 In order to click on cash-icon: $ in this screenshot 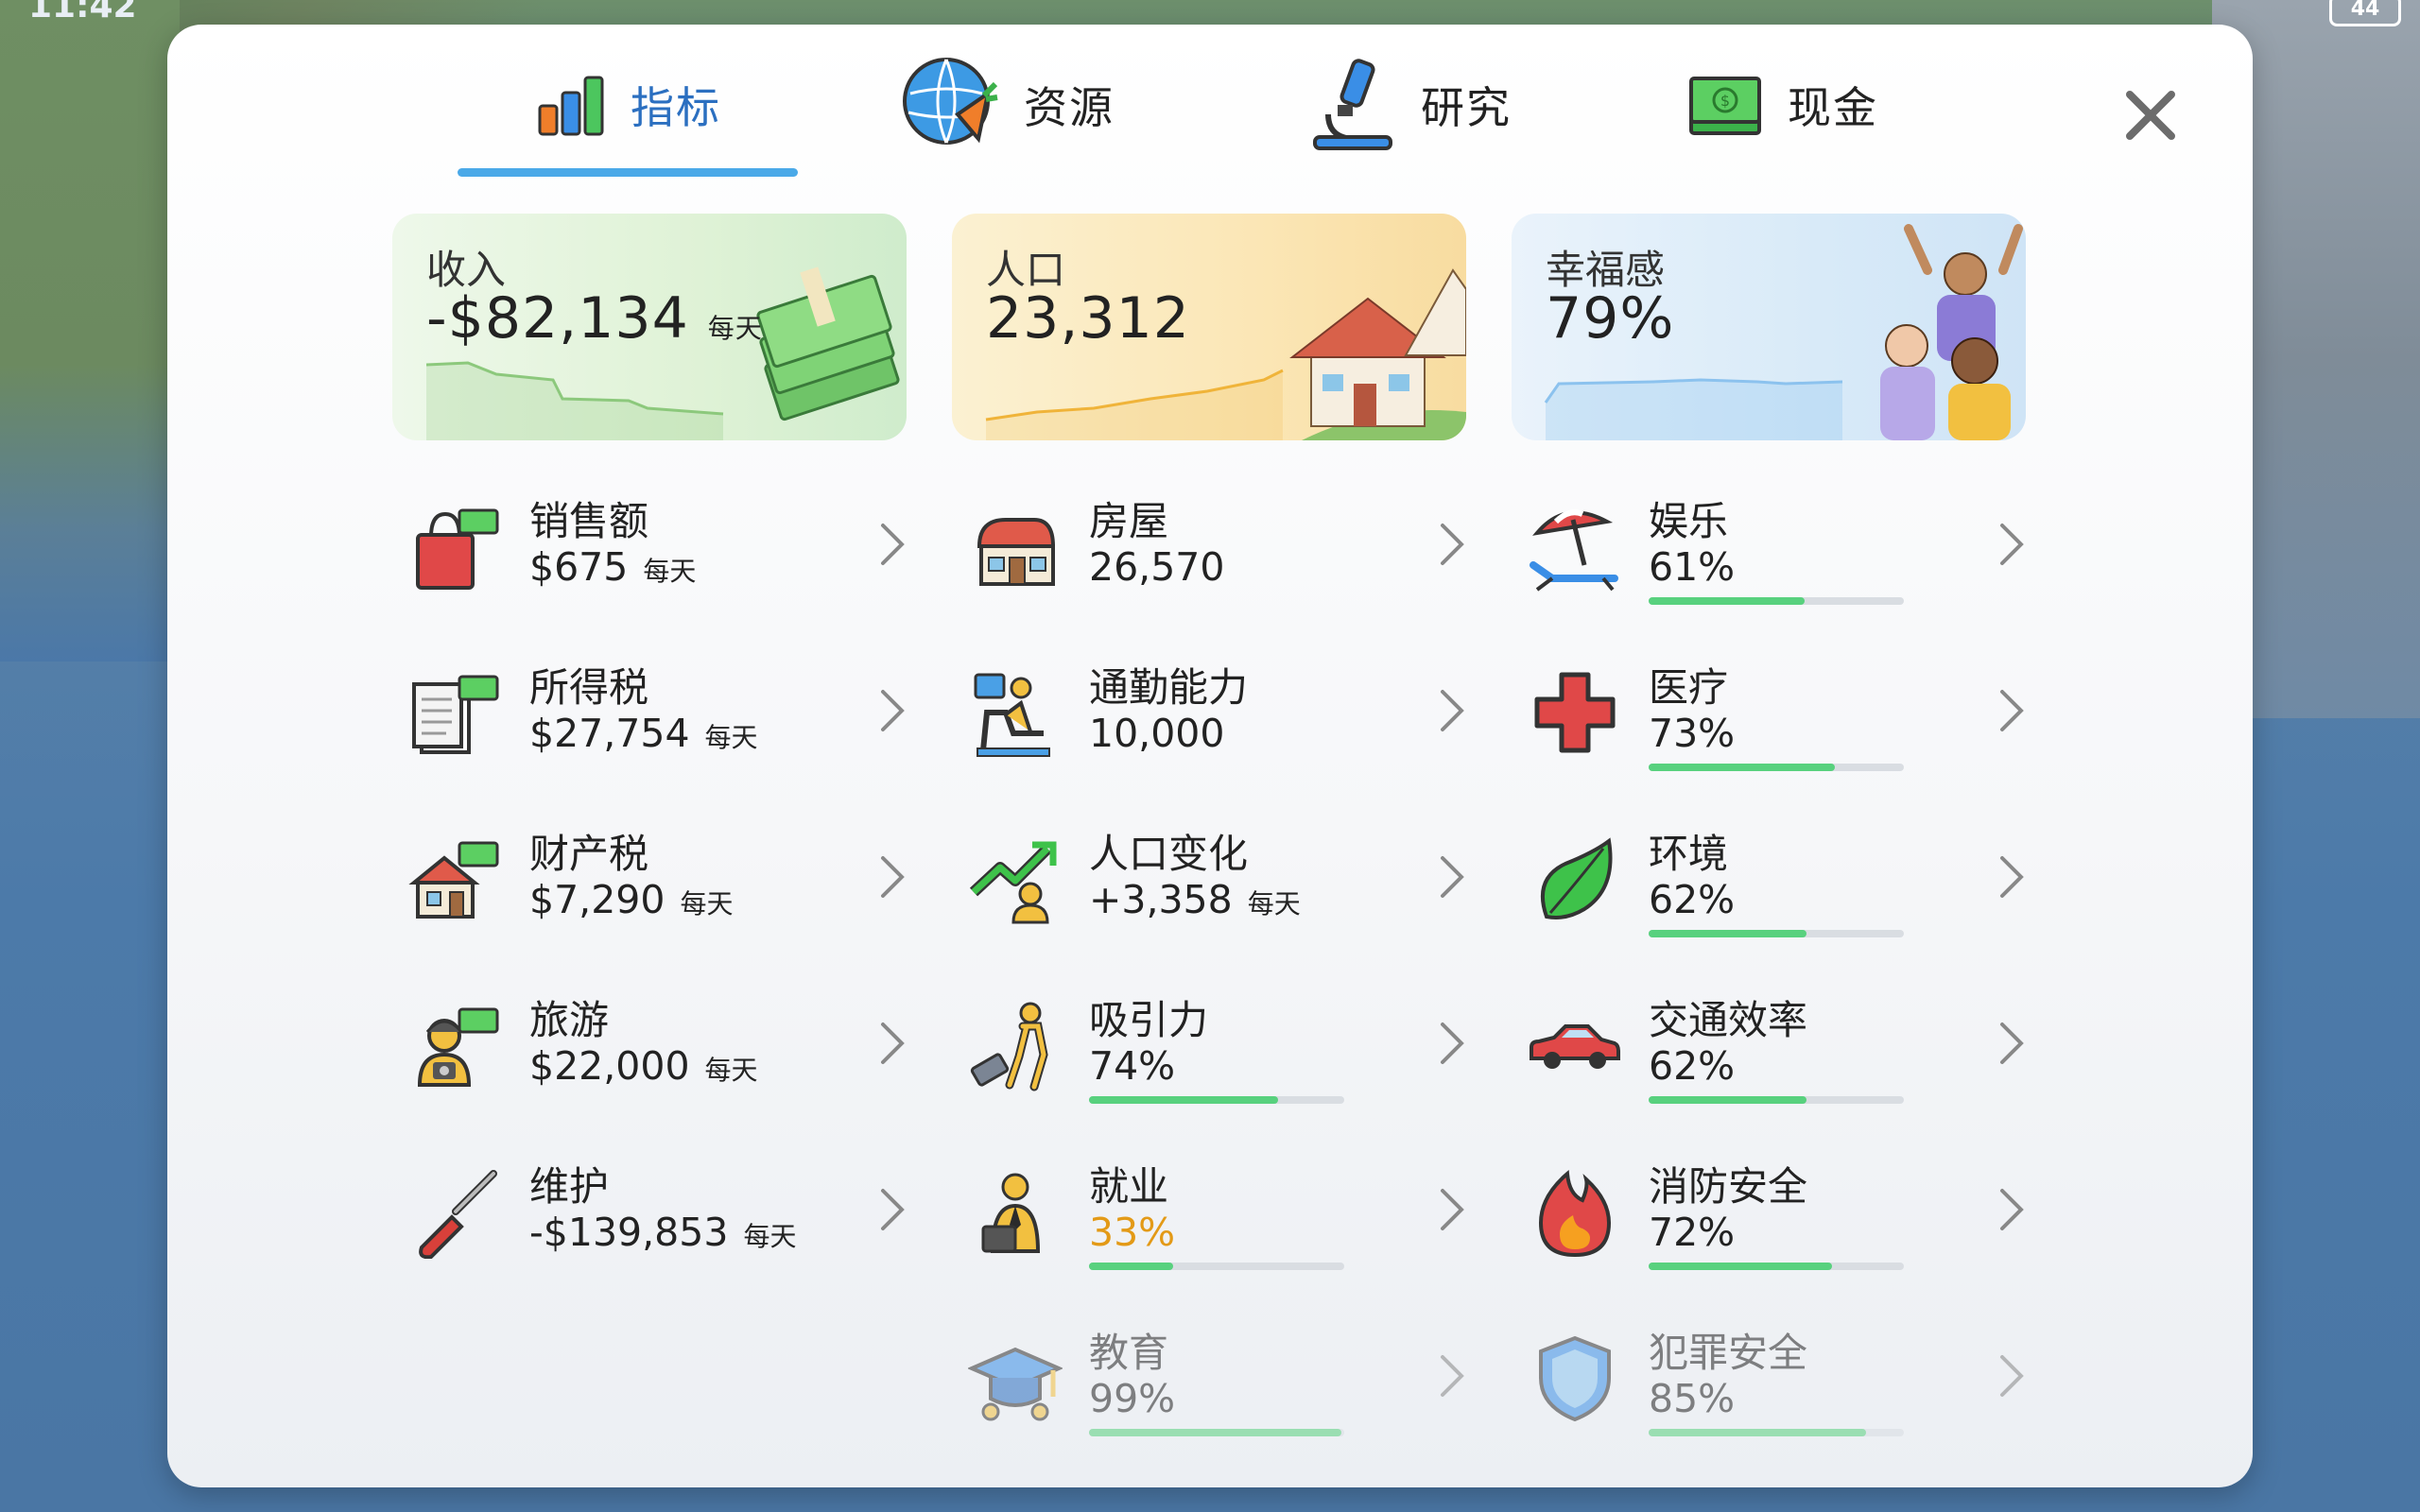, I will do `click(1725, 106)`.